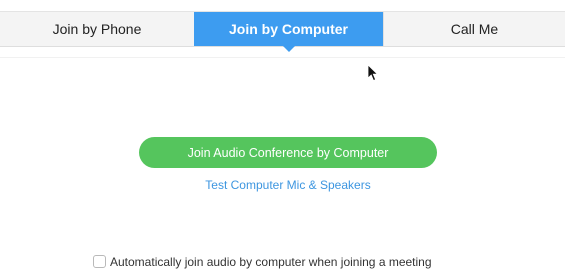  I want to click on divider, so click(282, 57).